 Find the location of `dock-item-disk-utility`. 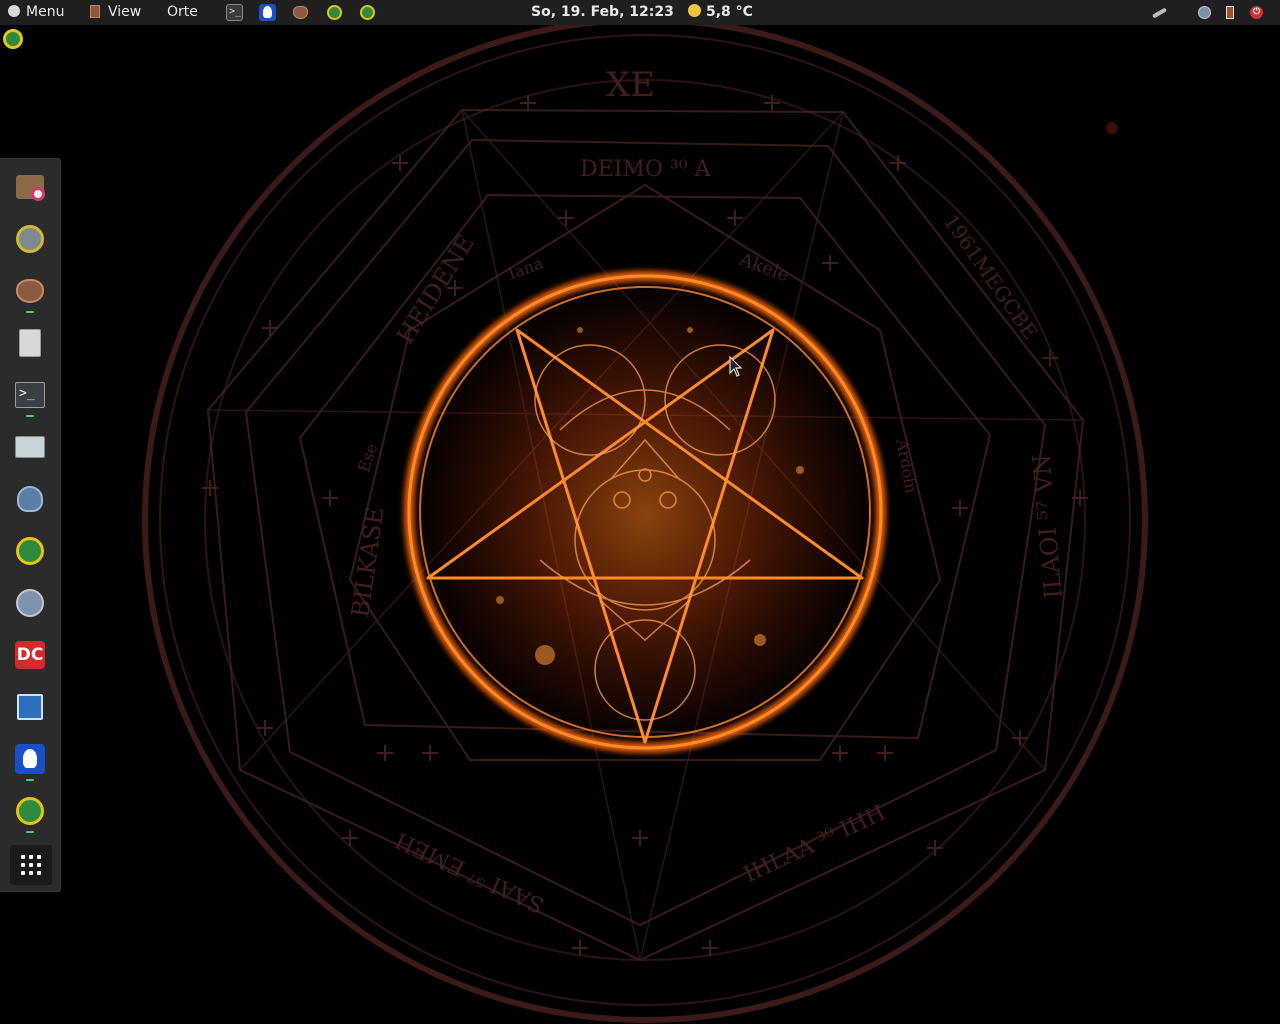

dock-item-disk-utility is located at coordinates (30, 187).